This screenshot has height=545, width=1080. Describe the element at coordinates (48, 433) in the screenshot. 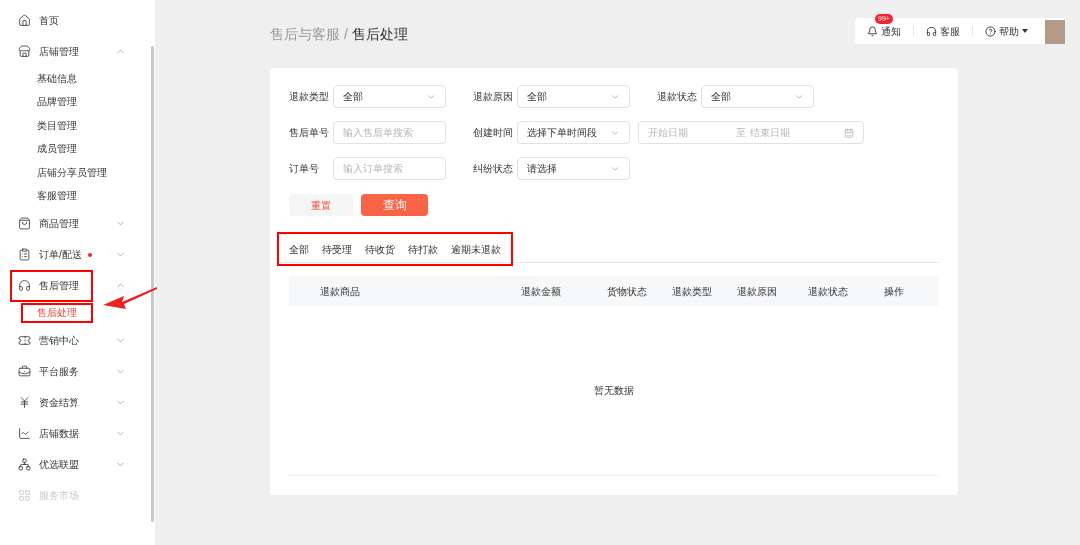

I see `sidebar-item: 店铺数据` at that location.